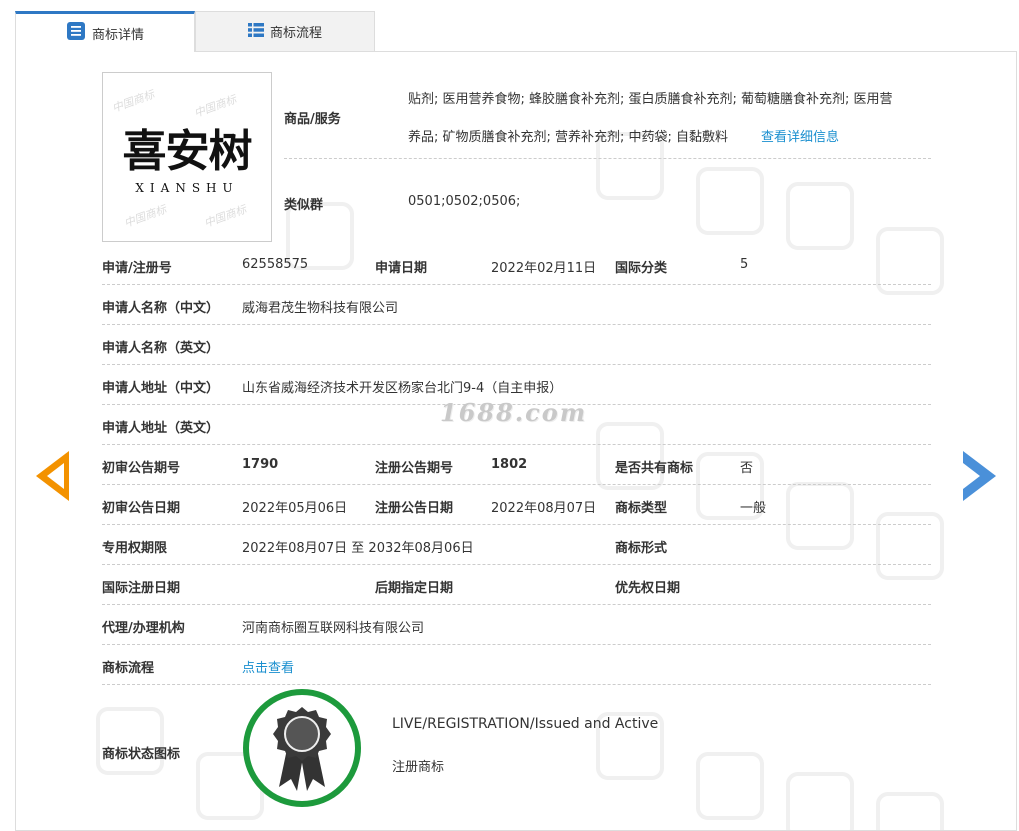 Image resolution: width=1019 pixels, height=831 pixels. Describe the element at coordinates (161, 388) in the screenshot. I see `address-cn-label: 申请人地址（中文）` at that location.